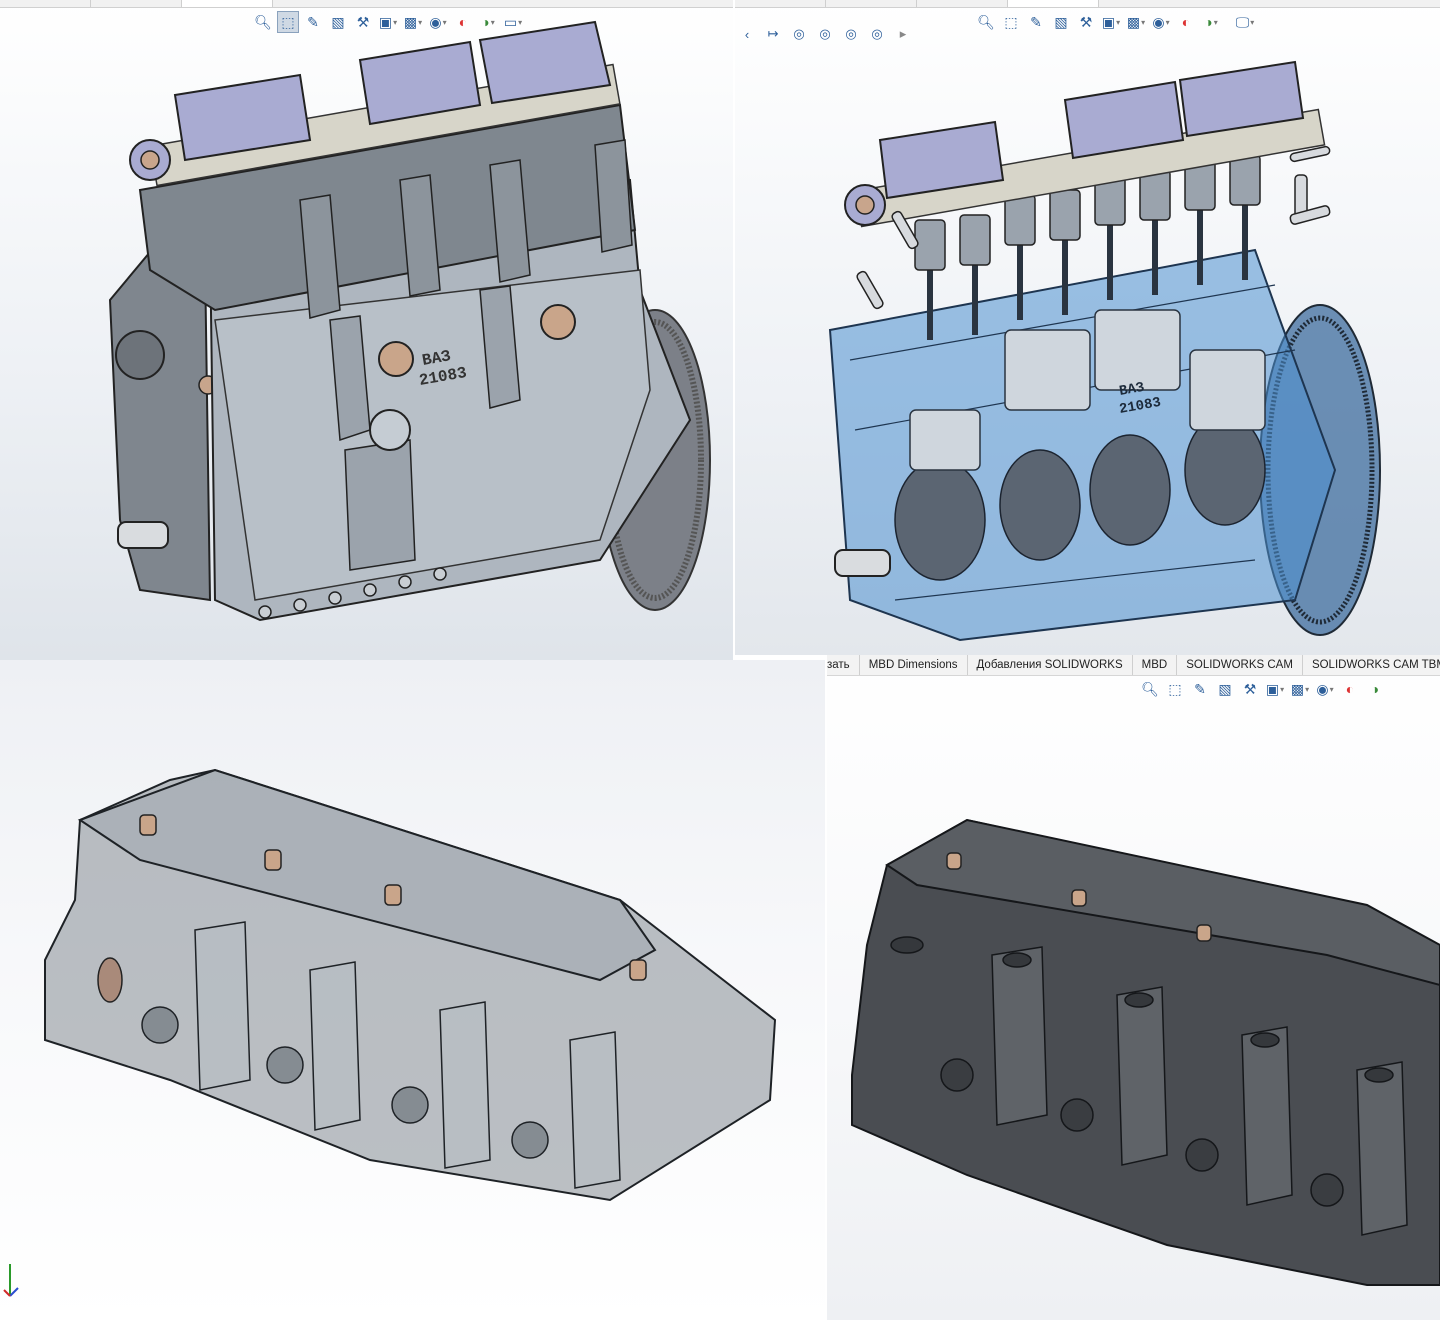 This screenshot has width=1440, height=1320. I want to click on triad-axis-icon, so click(11, 1280).